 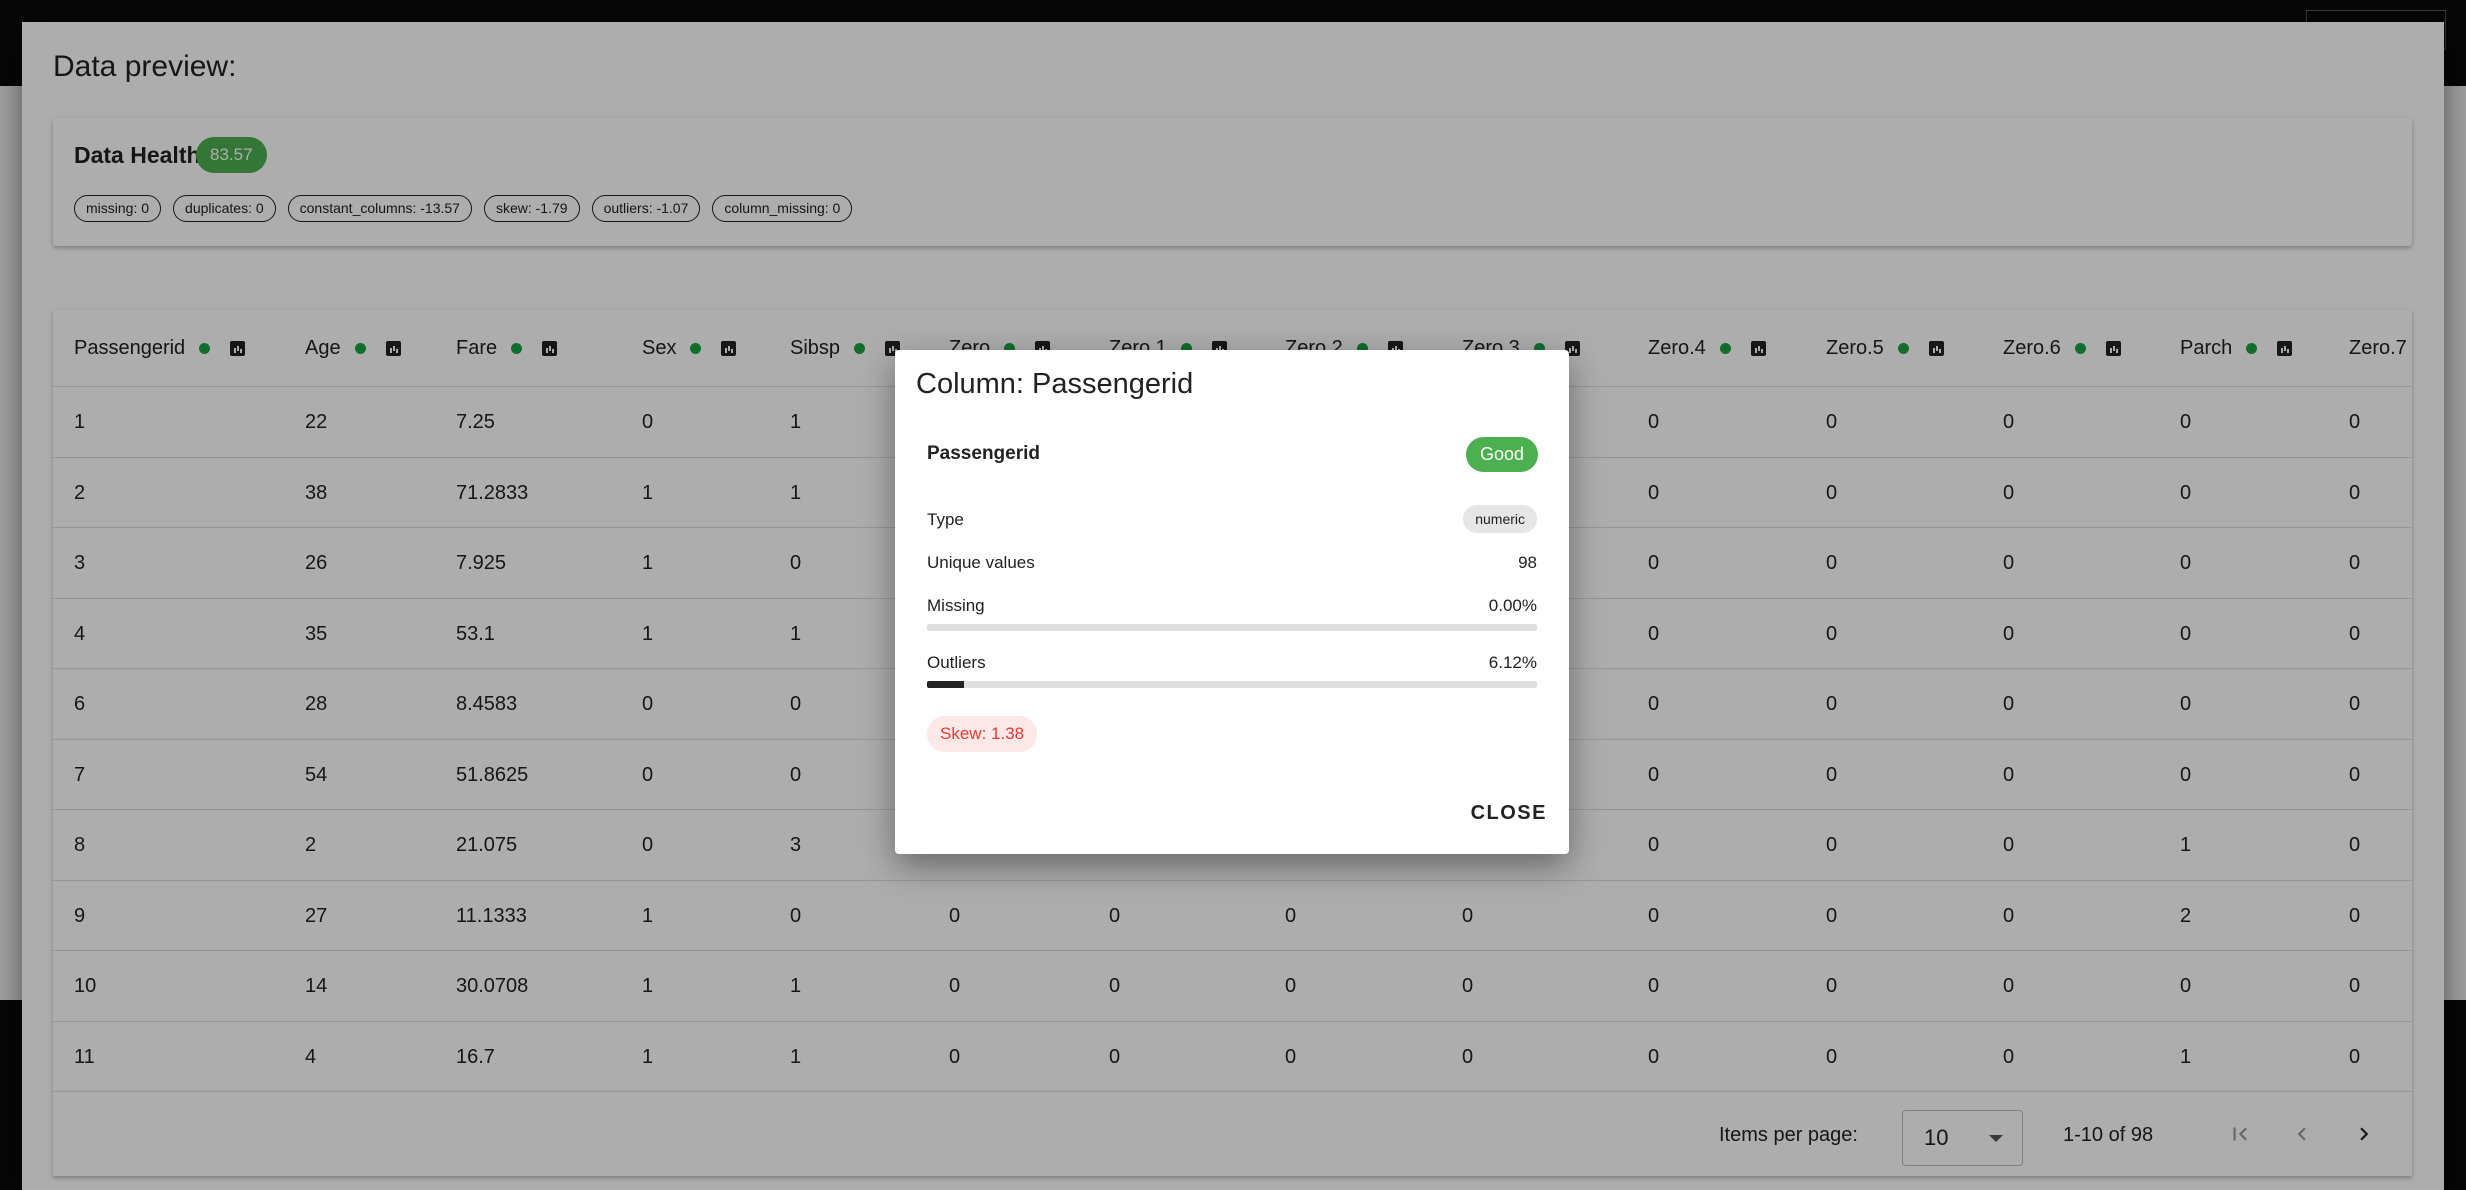 I want to click on column-status-badge: Good, so click(x=1502, y=454).